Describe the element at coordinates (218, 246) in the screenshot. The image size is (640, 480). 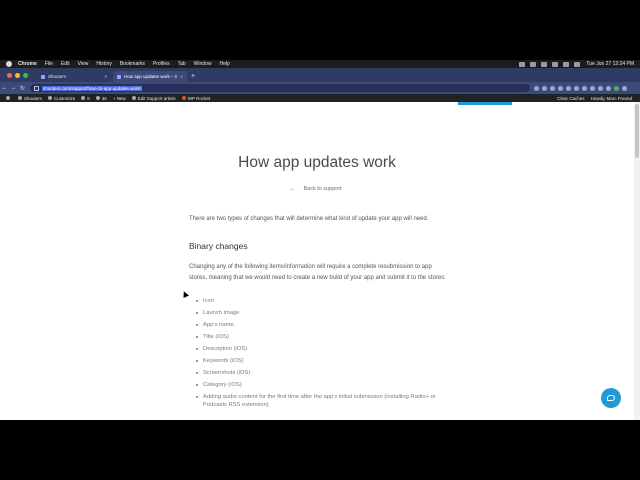
I see `section-heading: Binary changes` at that location.